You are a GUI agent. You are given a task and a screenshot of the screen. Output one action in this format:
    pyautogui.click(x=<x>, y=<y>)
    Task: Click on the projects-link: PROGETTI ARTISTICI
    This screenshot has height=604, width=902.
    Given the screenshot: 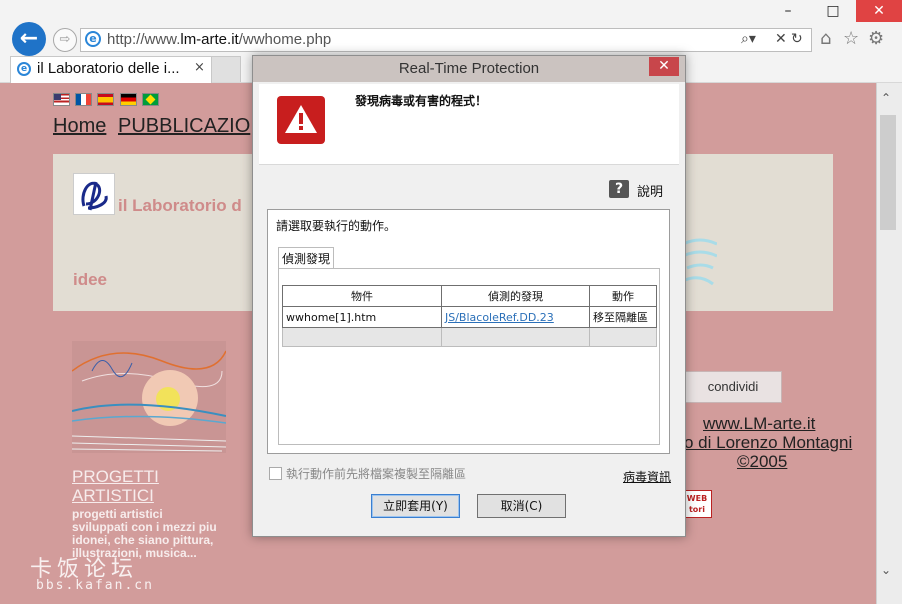 What is the action you would take?
    pyautogui.click(x=122, y=486)
    